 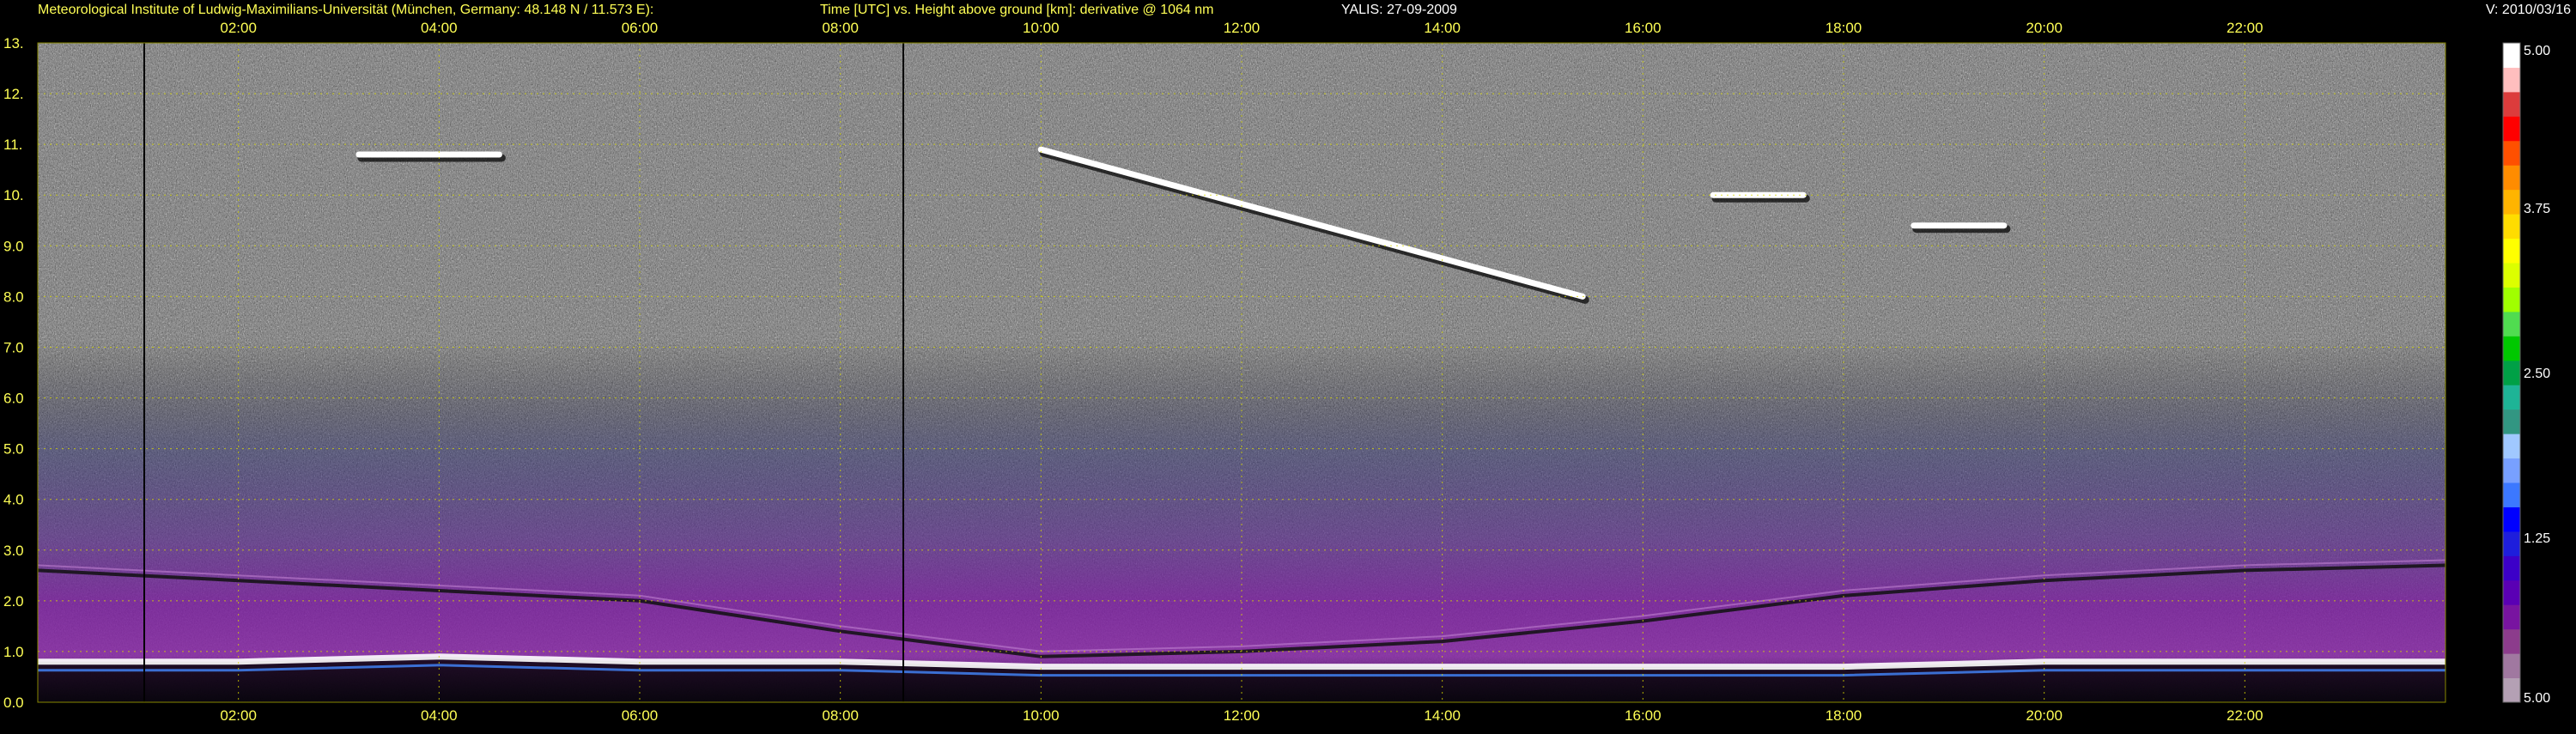 I want to click on x-tick-label-bottom: 12:00, so click(x=1243, y=716).